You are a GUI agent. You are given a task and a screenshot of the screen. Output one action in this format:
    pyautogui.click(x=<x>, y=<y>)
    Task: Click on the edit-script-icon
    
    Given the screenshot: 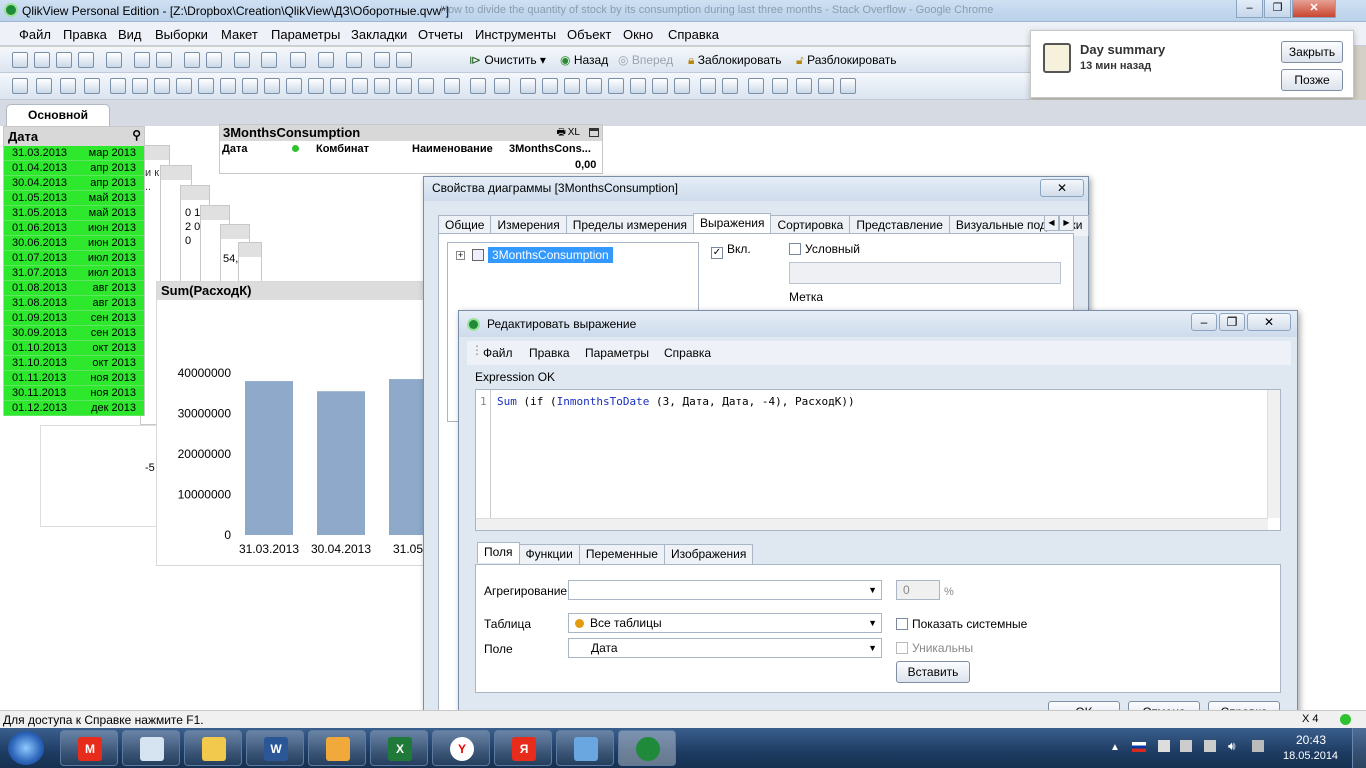 What is the action you would take?
    pyautogui.click(x=142, y=60)
    